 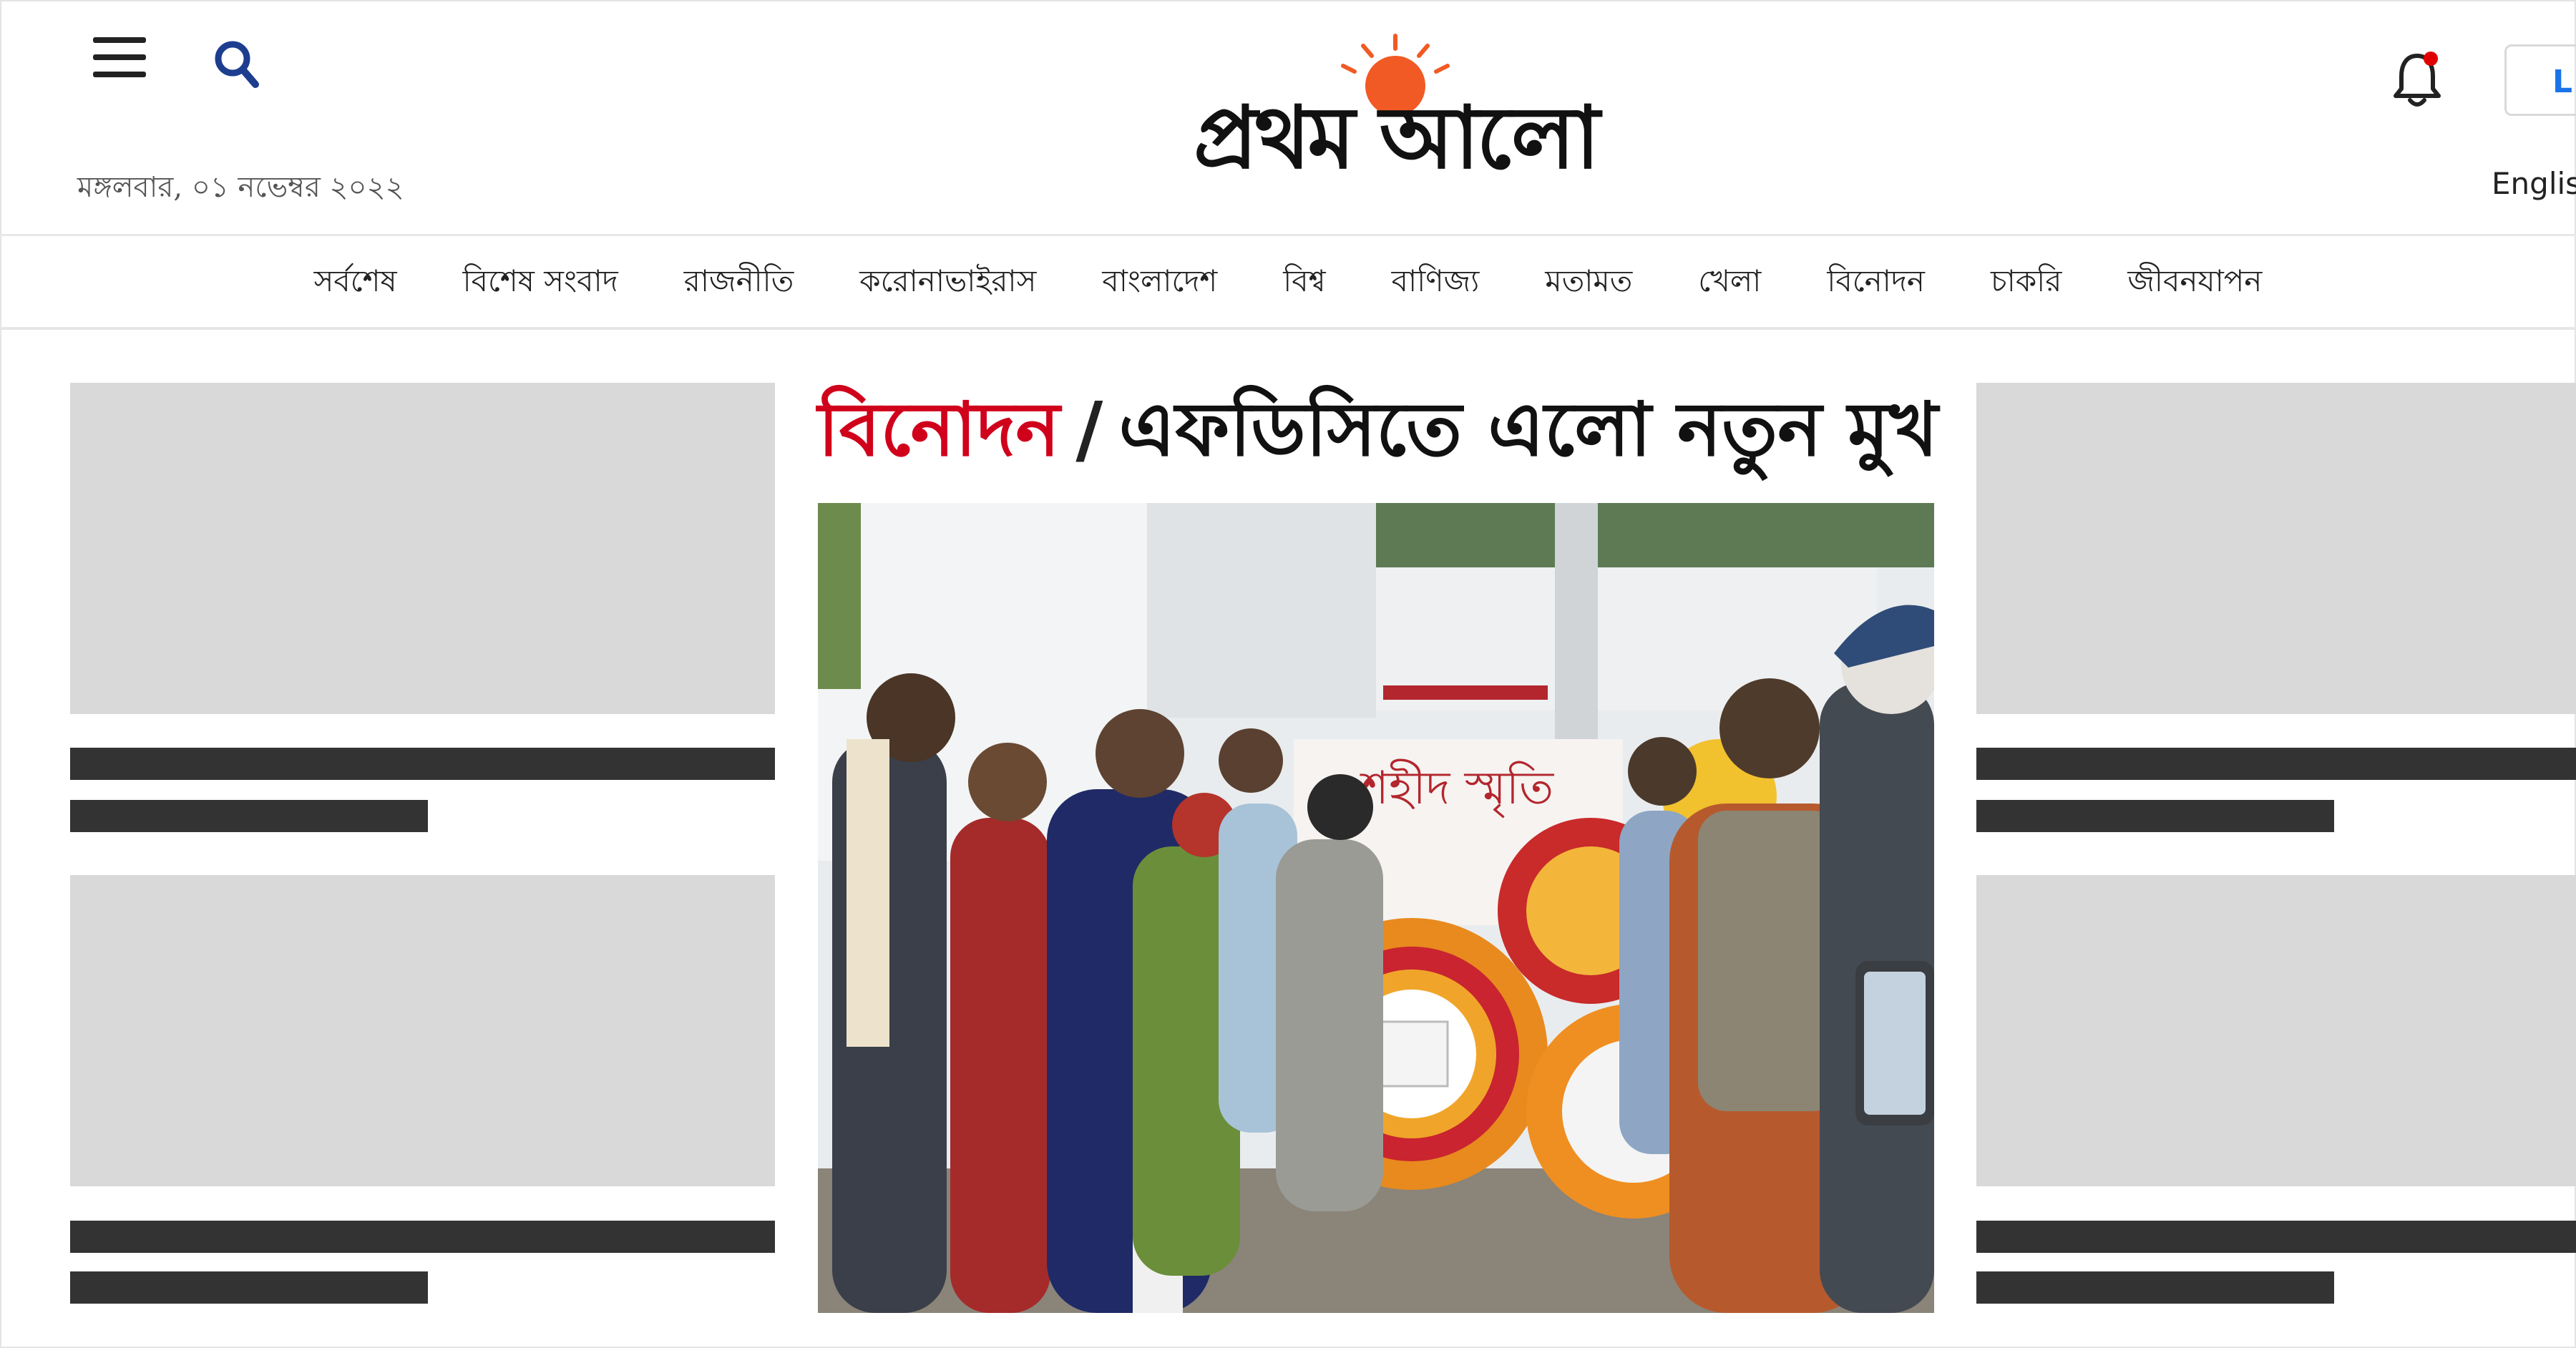 What do you see at coordinates (1528, 429) in the screenshot?
I see `article-title: এফডিসিতে এলো নতুন মুখ` at bounding box center [1528, 429].